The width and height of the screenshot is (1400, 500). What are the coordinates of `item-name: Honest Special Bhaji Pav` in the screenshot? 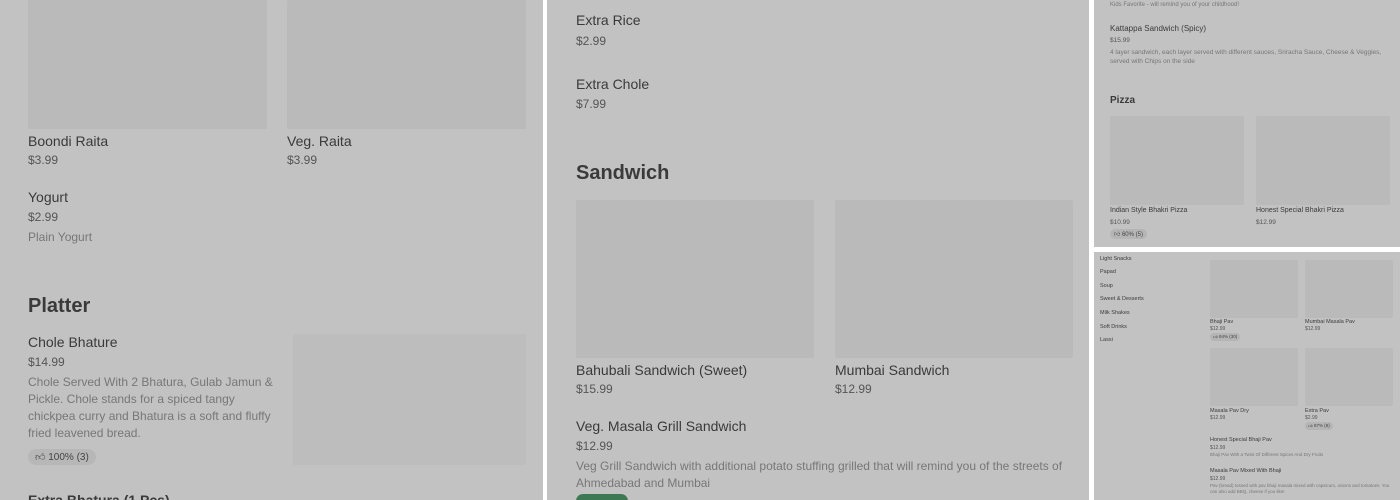 It's located at (1241, 440).